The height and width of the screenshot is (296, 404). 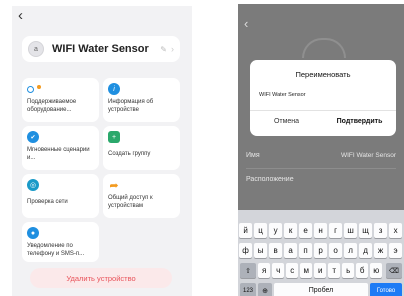 What do you see at coordinates (394, 270) in the screenshot?
I see `backspace-key: ⌫` at bounding box center [394, 270].